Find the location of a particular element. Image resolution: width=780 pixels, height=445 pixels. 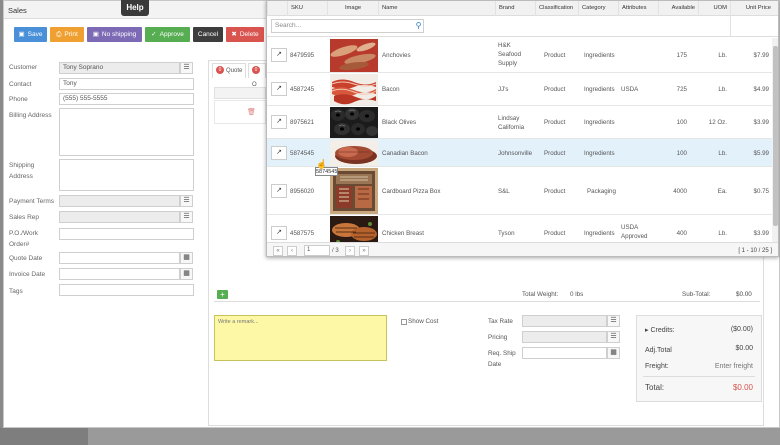

quote-date-picker-button: ▦ is located at coordinates (186, 258).